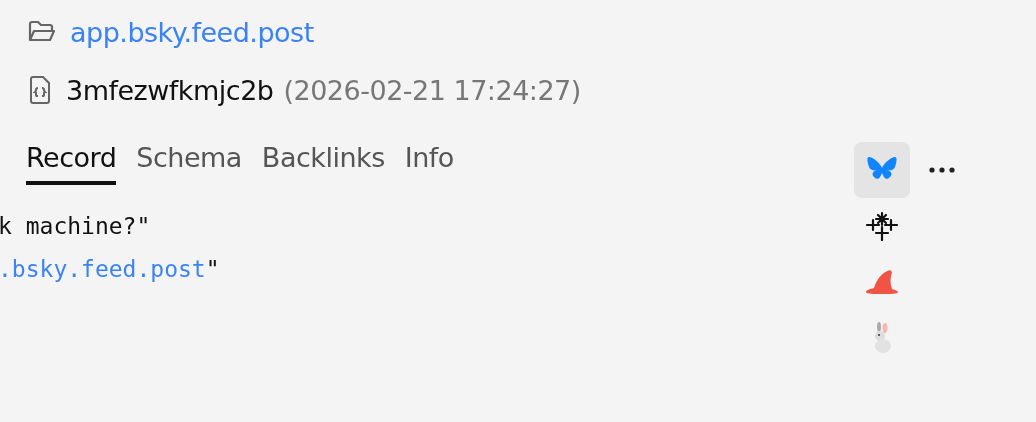  Describe the element at coordinates (429, 163) in the screenshot. I see `tab: Info` at that location.